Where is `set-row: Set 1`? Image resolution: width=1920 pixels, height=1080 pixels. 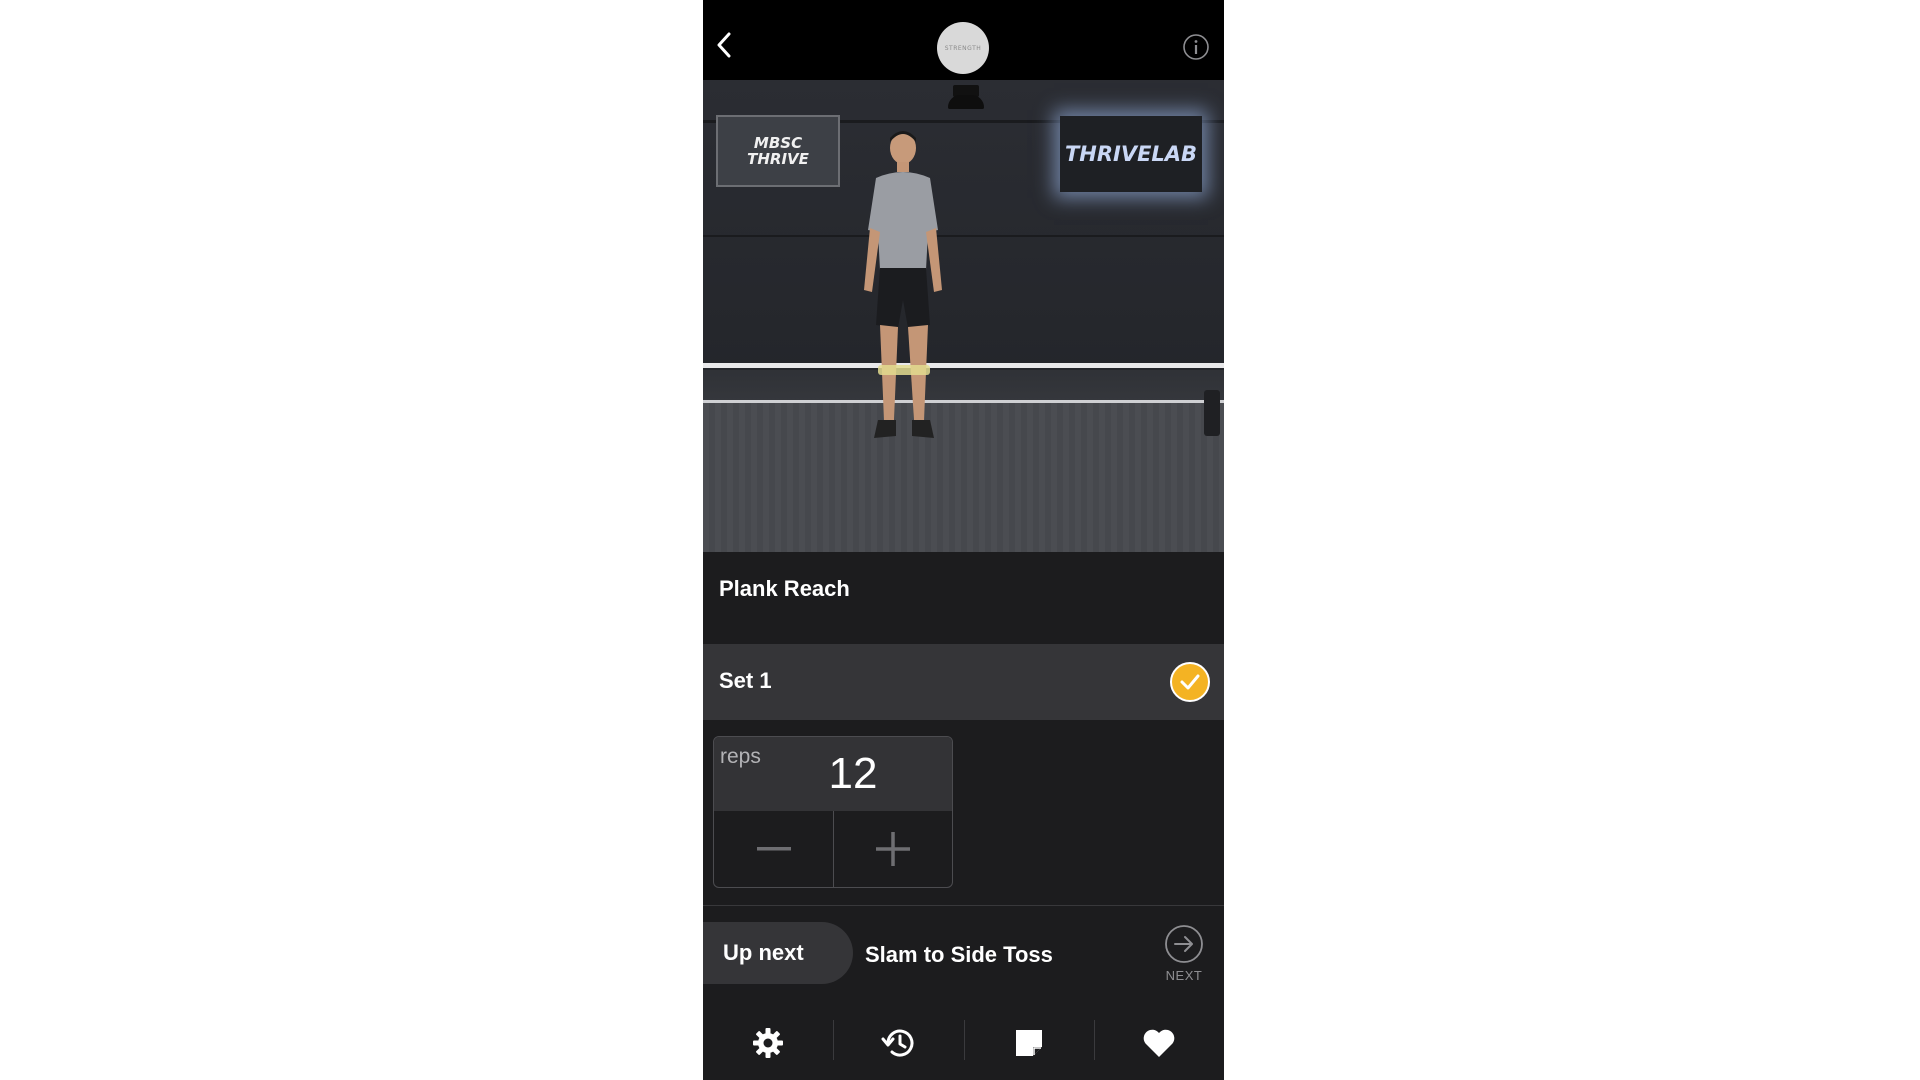
set-row: Set 1 is located at coordinates (963, 682).